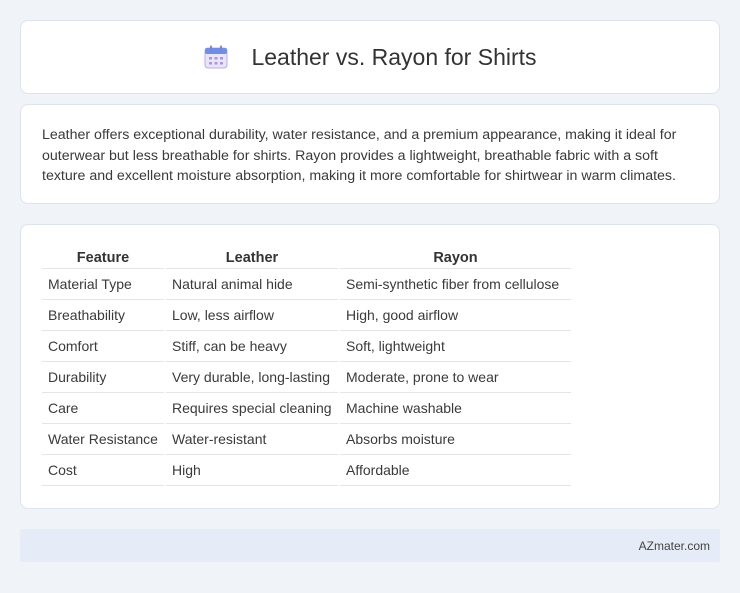  What do you see at coordinates (455, 315) in the screenshot?
I see `table-cell: High, good airflow` at bounding box center [455, 315].